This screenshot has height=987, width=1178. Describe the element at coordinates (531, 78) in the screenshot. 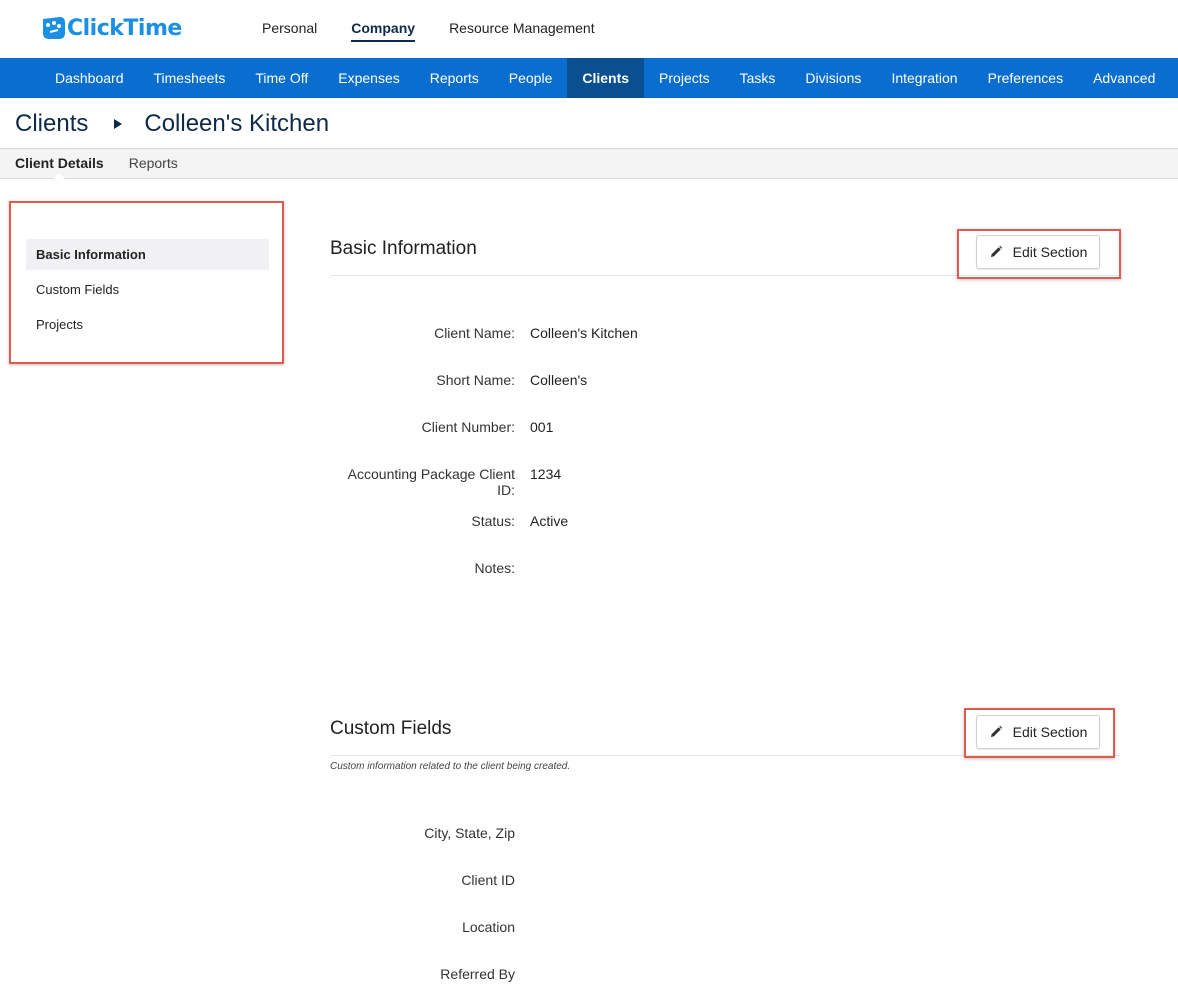

I see `nav-people: People` at that location.